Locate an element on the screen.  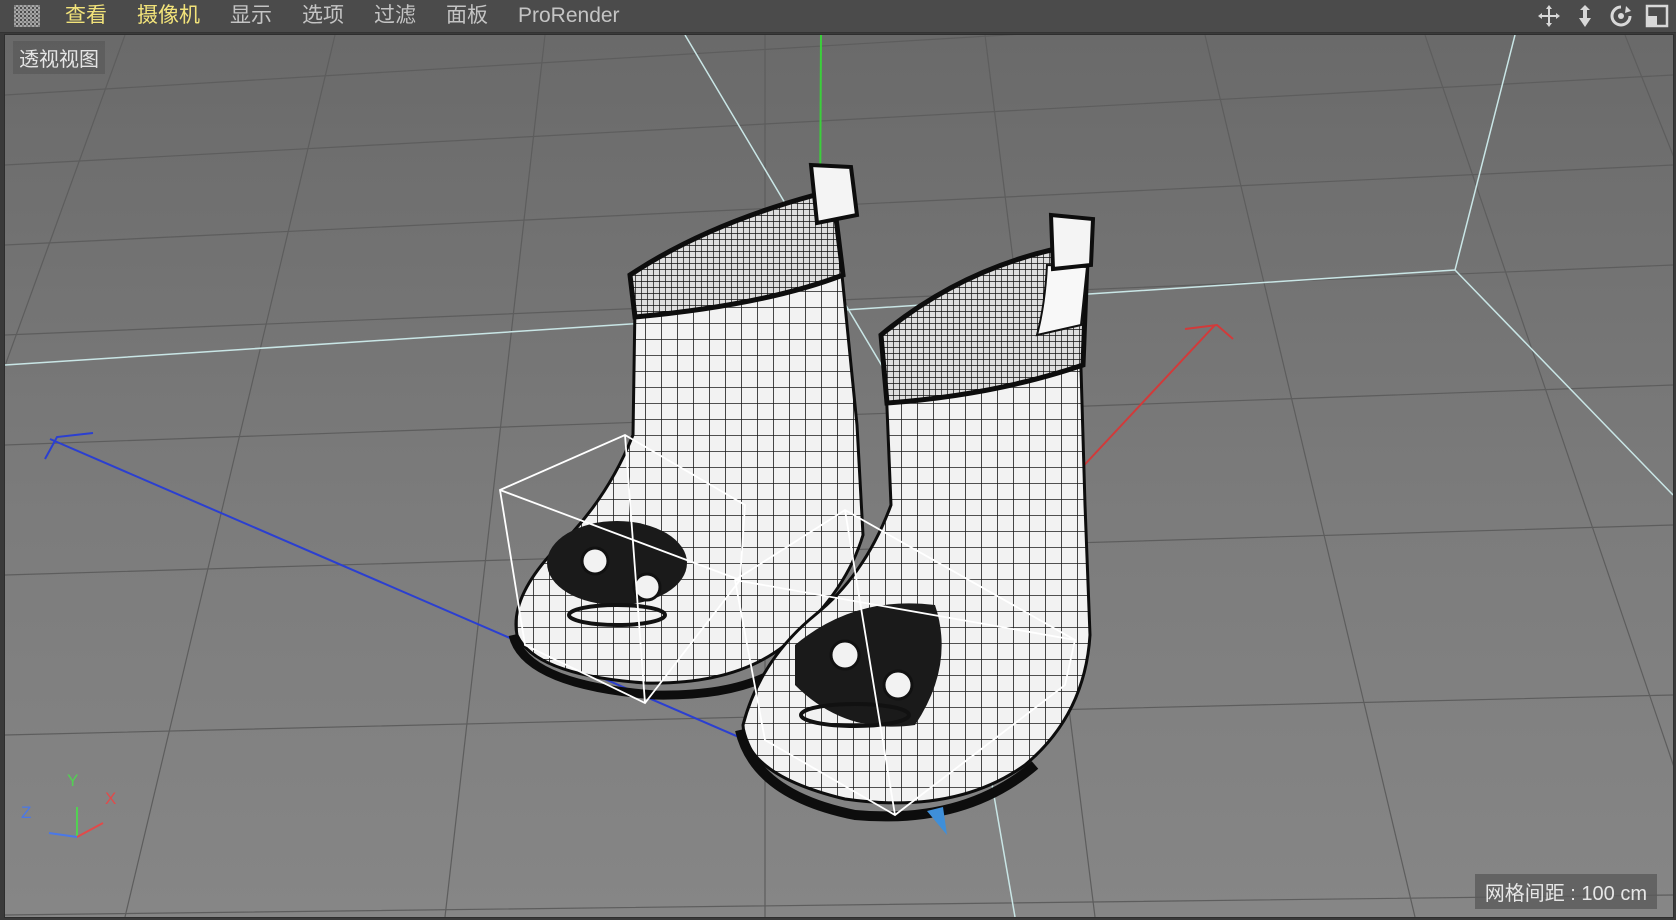
menu-prorender: ProRender is located at coordinates (569, 16).